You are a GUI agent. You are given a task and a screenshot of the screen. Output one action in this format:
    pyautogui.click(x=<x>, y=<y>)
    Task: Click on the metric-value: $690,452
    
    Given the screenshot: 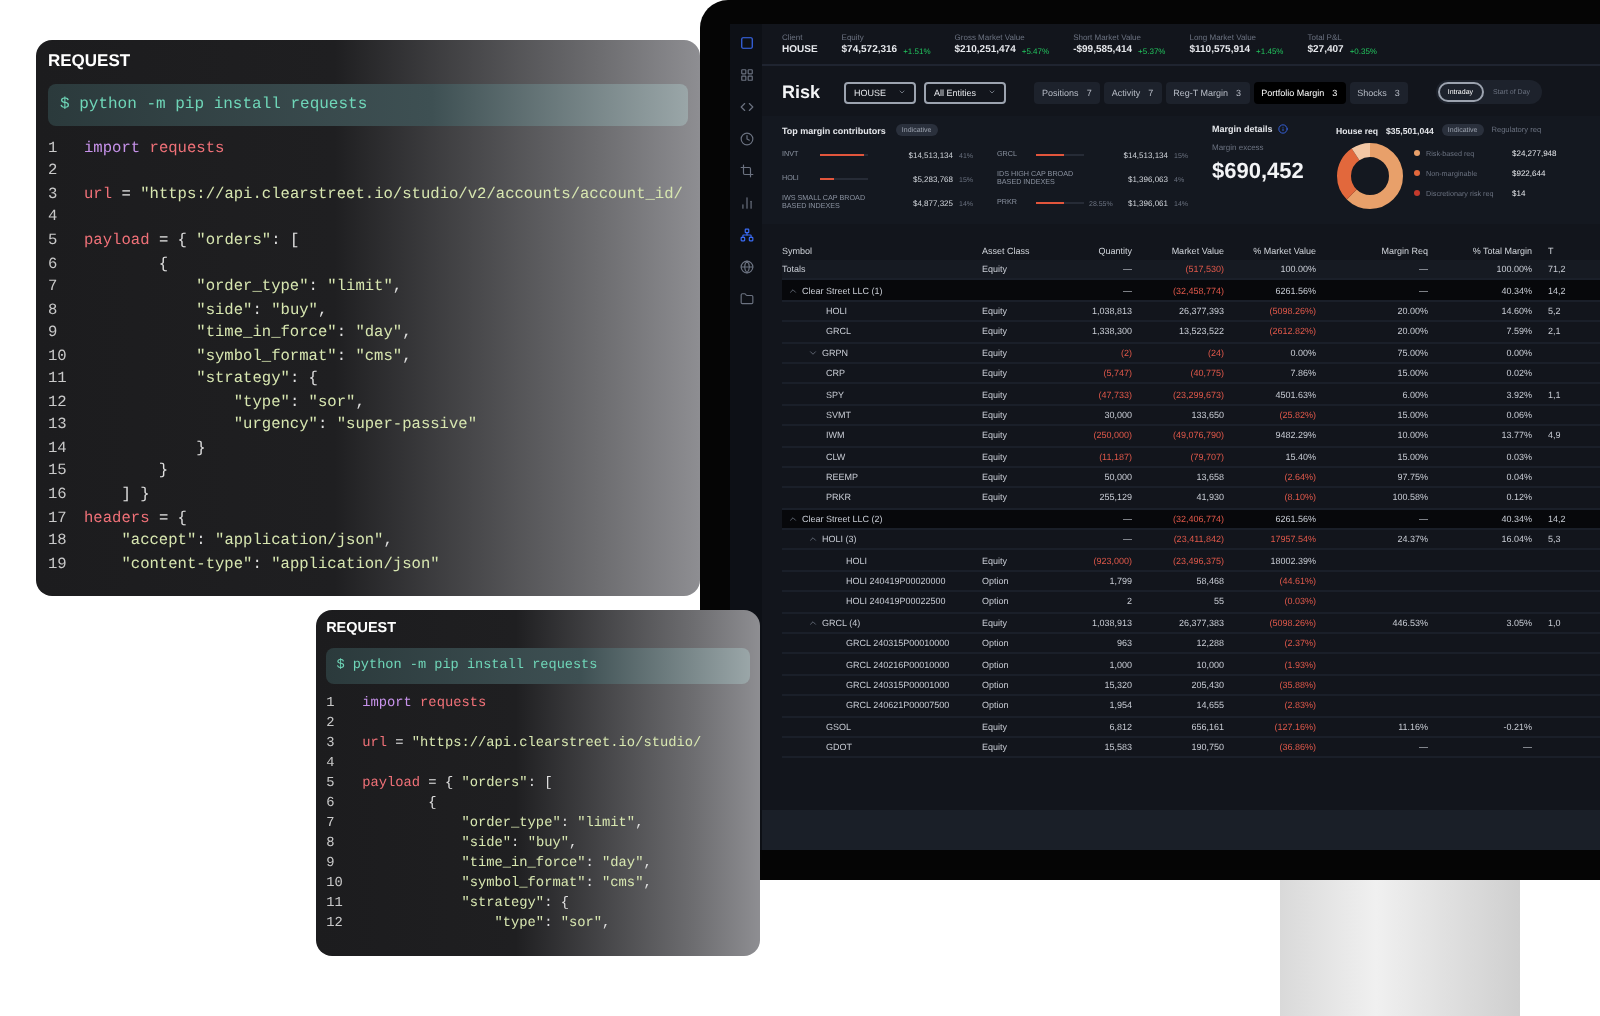 What is the action you would take?
    pyautogui.click(x=1259, y=172)
    